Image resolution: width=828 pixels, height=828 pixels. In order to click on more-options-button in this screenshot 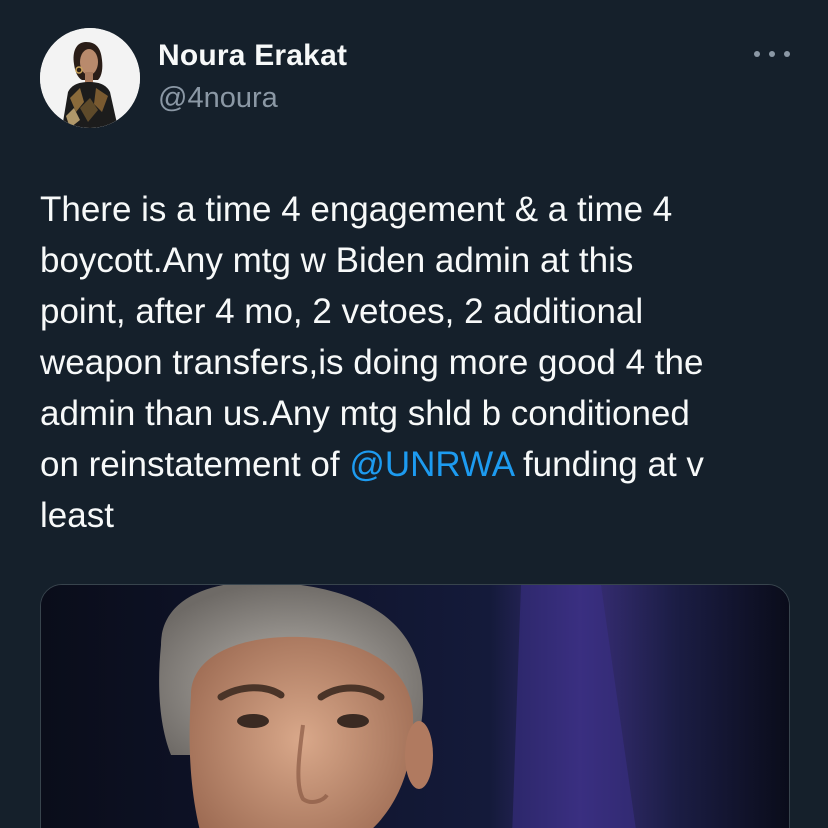, I will do `click(772, 54)`.